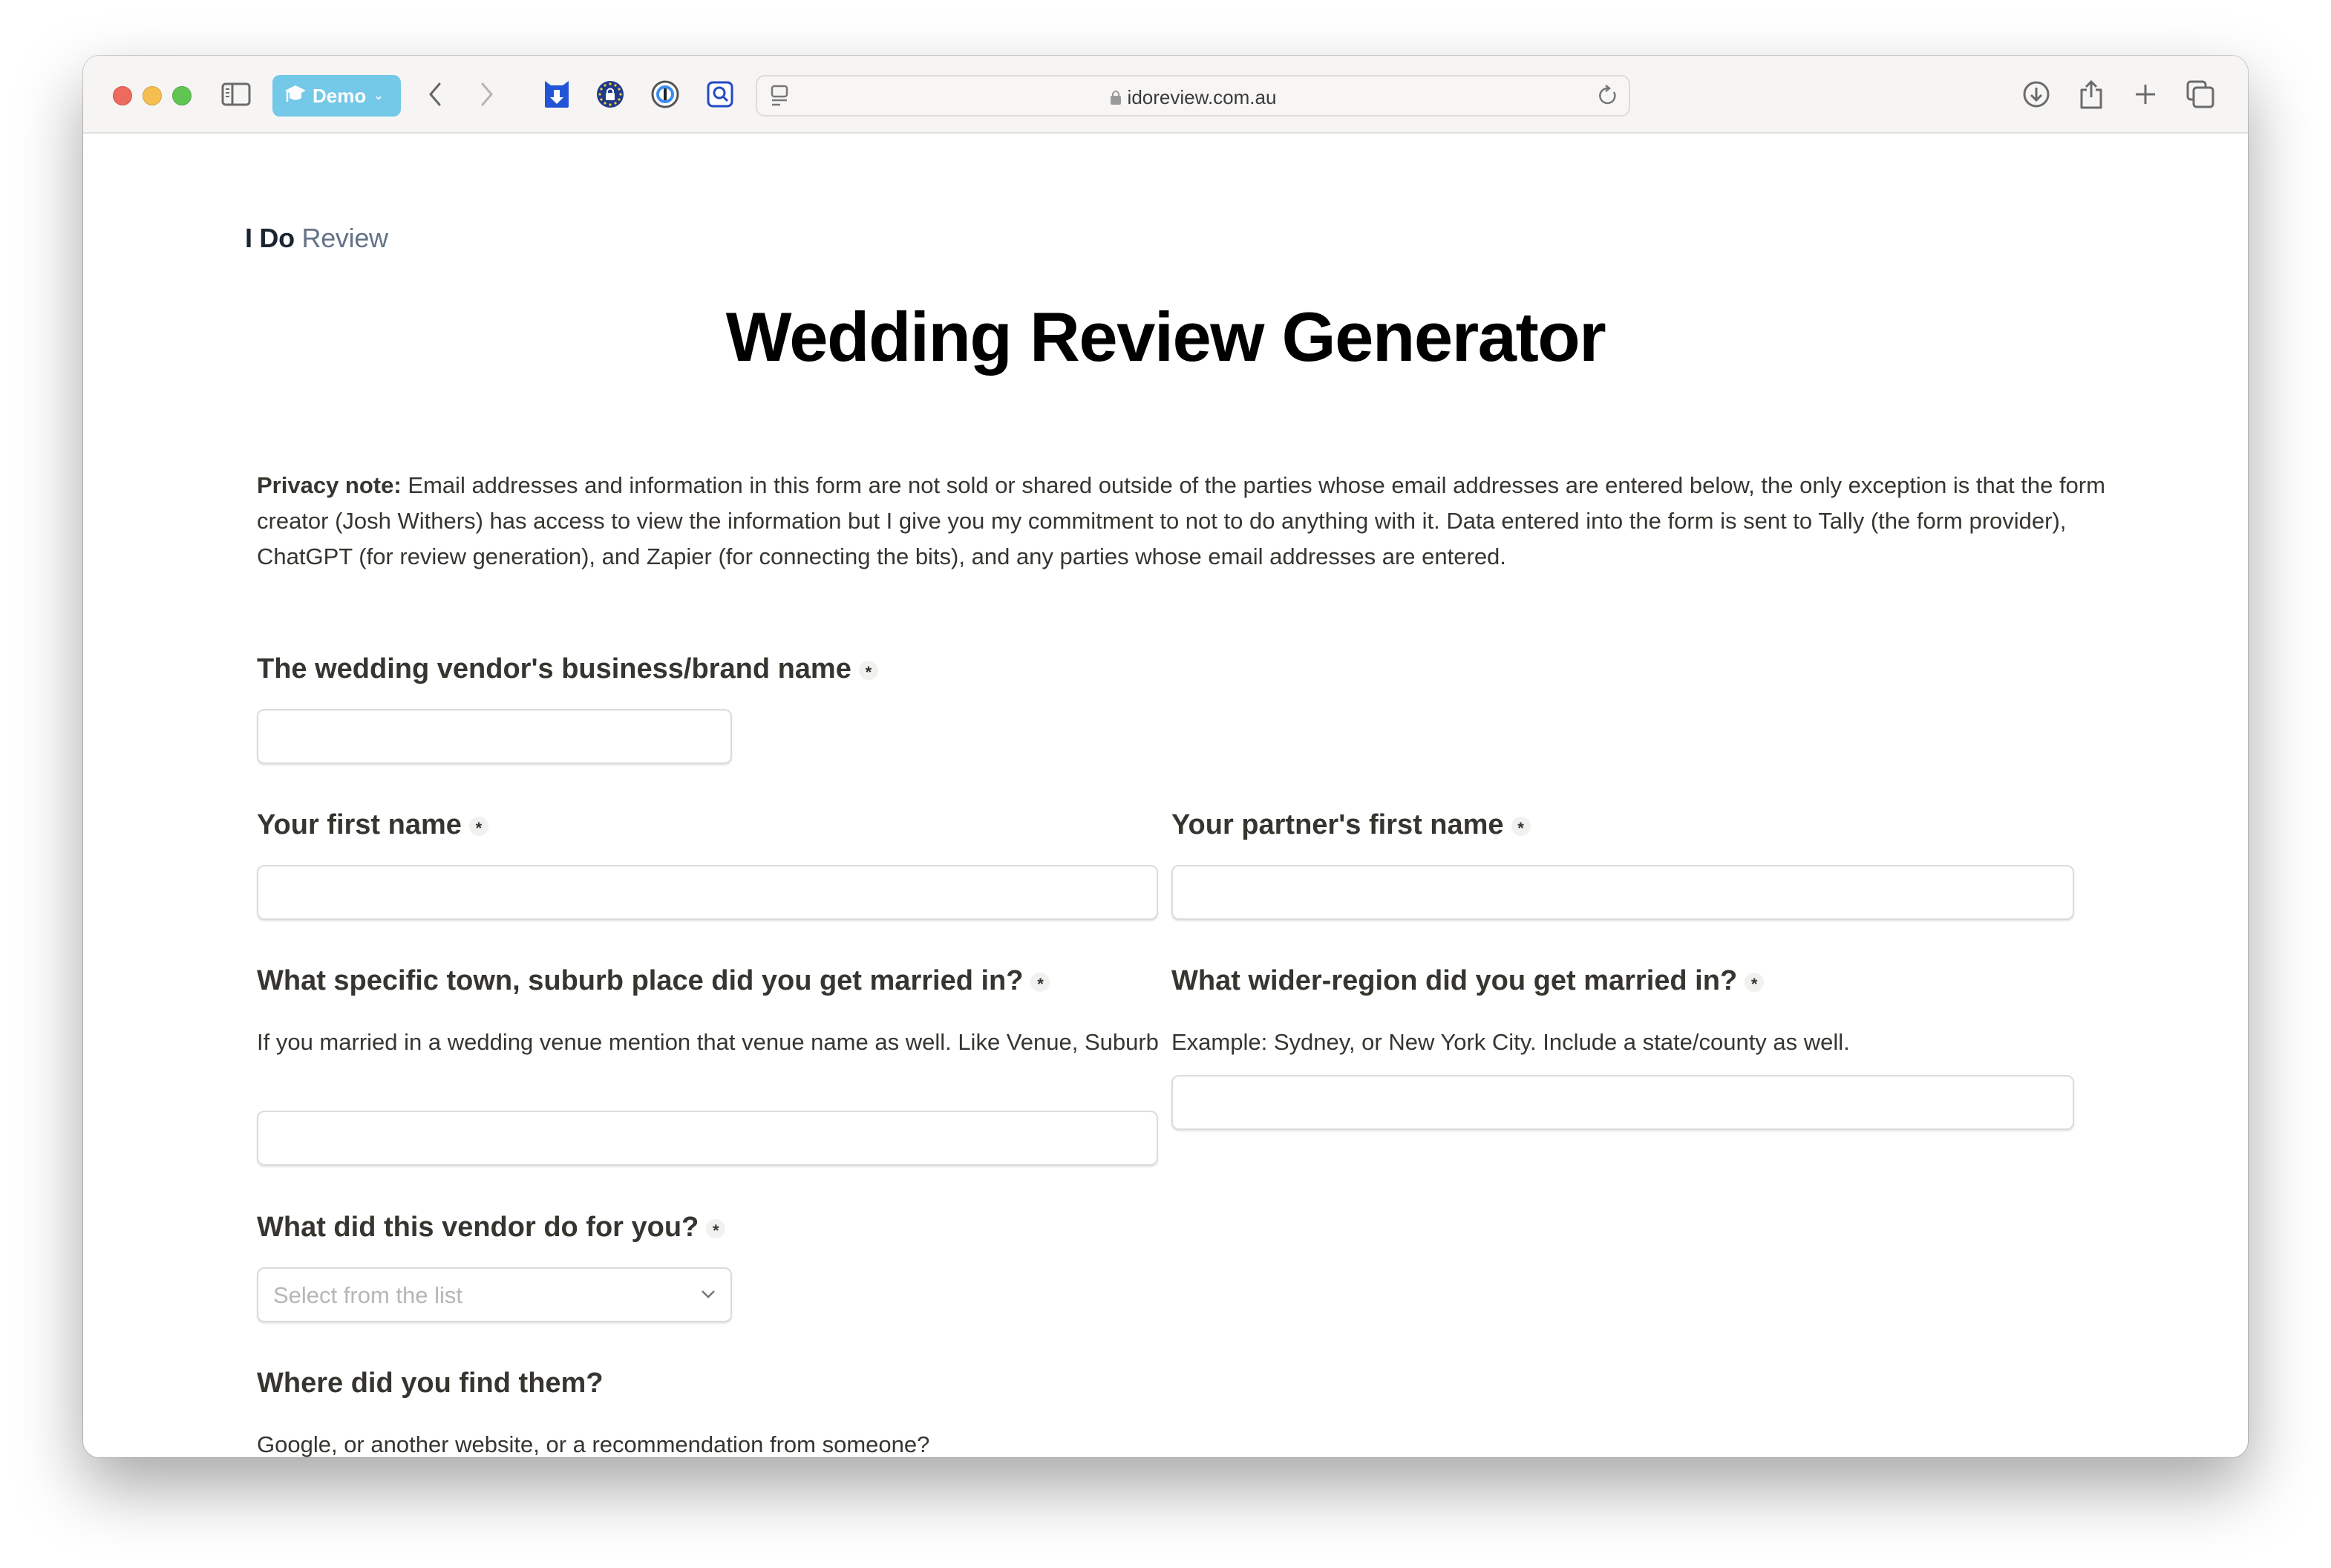 The width and height of the screenshot is (2331, 1568). I want to click on first-name-question: Your first name *, so click(372, 825).